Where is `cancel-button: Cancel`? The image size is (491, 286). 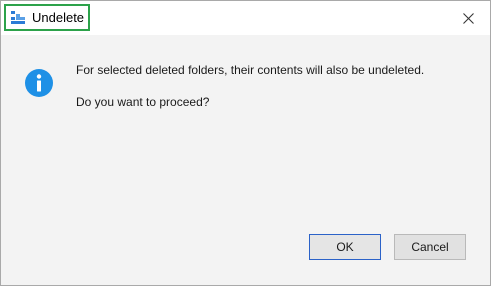
cancel-button: Cancel is located at coordinates (430, 247).